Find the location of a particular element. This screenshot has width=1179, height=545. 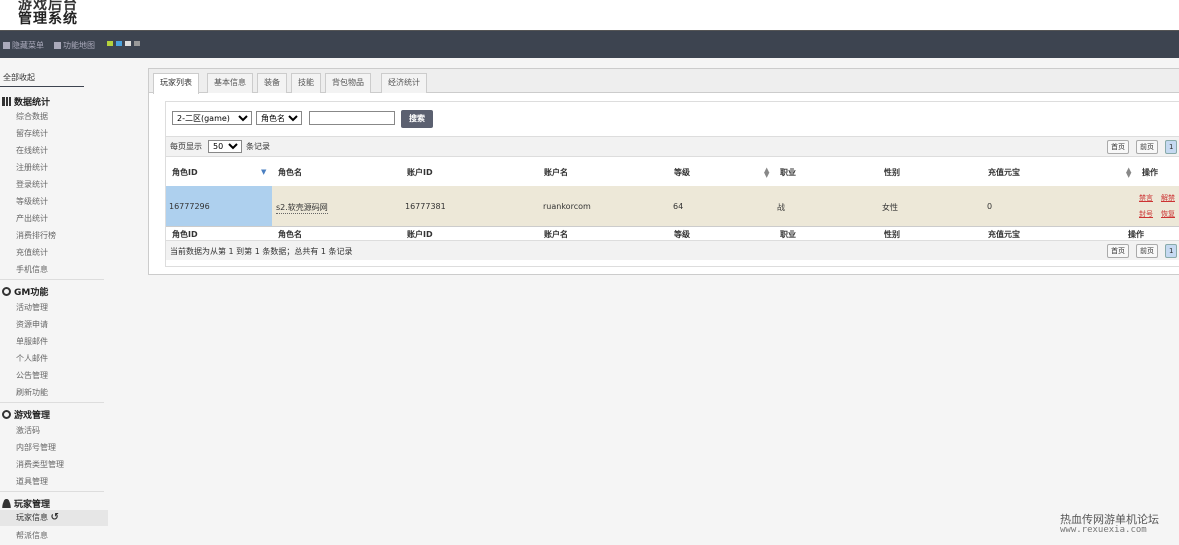

search-row: 2-二区(game) 角色名 搜索 is located at coordinates (672, 119).